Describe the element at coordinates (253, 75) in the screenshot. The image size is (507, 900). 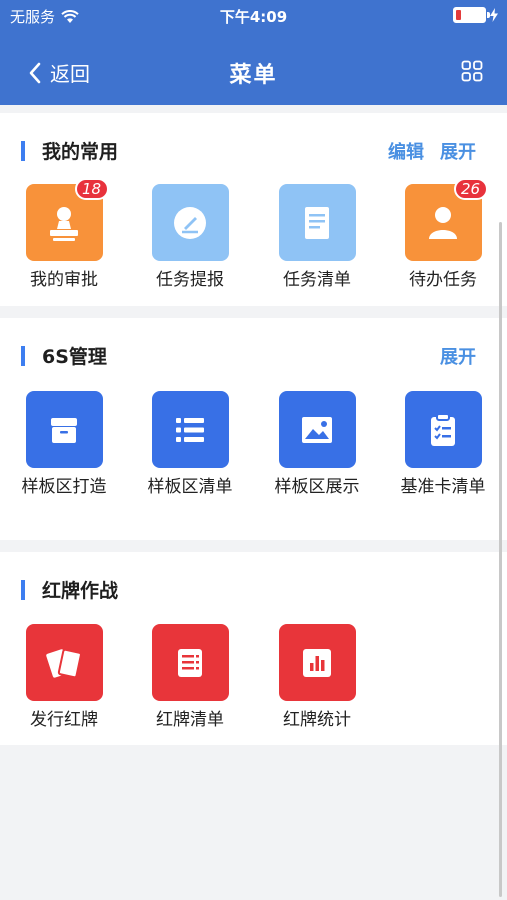
I see `page-title: 菜单` at that location.